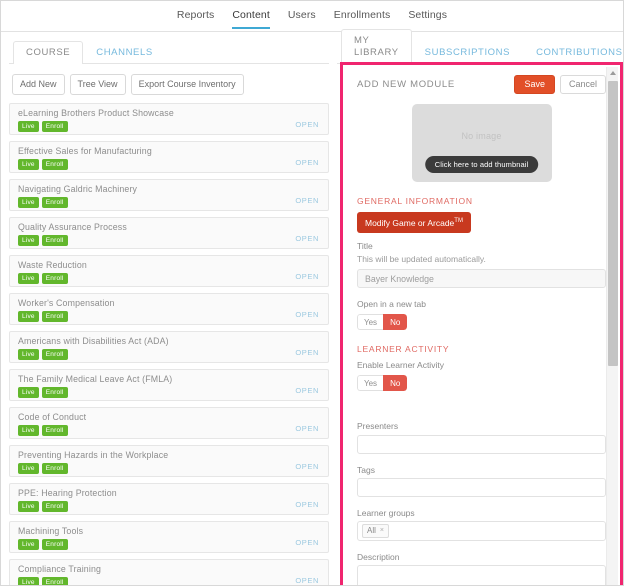  I want to click on course-card: Worker's Compensation Live Enroll OPEN, so click(169, 309).